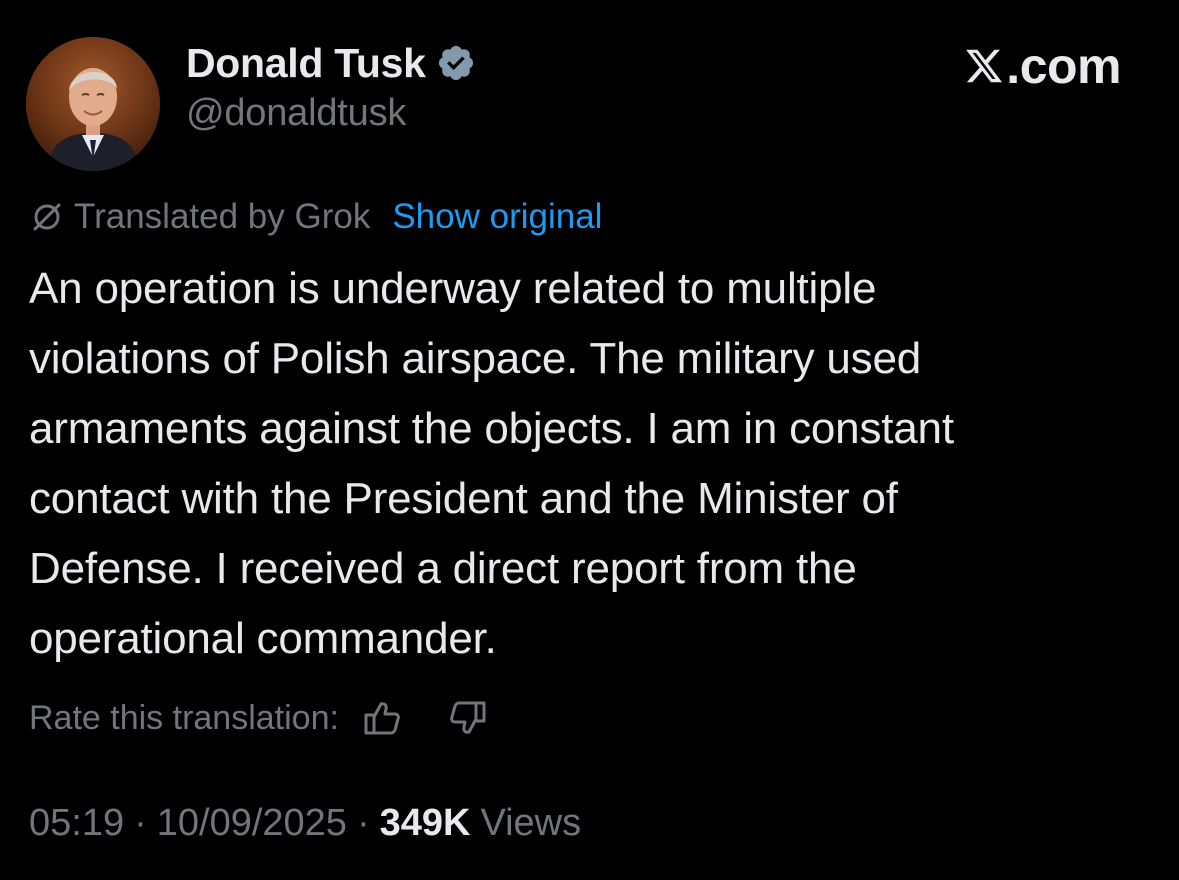  Describe the element at coordinates (425, 823) in the screenshot. I see `views-count: 349K` at that location.